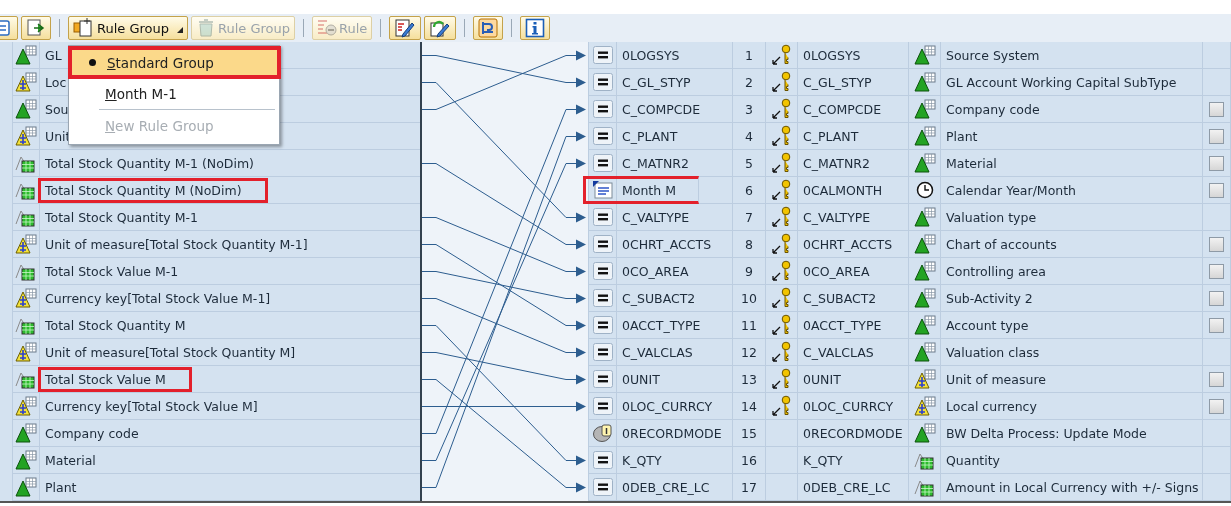 Image resolution: width=1231 pixels, height=506 pixels. Describe the element at coordinates (993, 352) in the screenshot. I see `infoobject-description: Valuation class` at that location.